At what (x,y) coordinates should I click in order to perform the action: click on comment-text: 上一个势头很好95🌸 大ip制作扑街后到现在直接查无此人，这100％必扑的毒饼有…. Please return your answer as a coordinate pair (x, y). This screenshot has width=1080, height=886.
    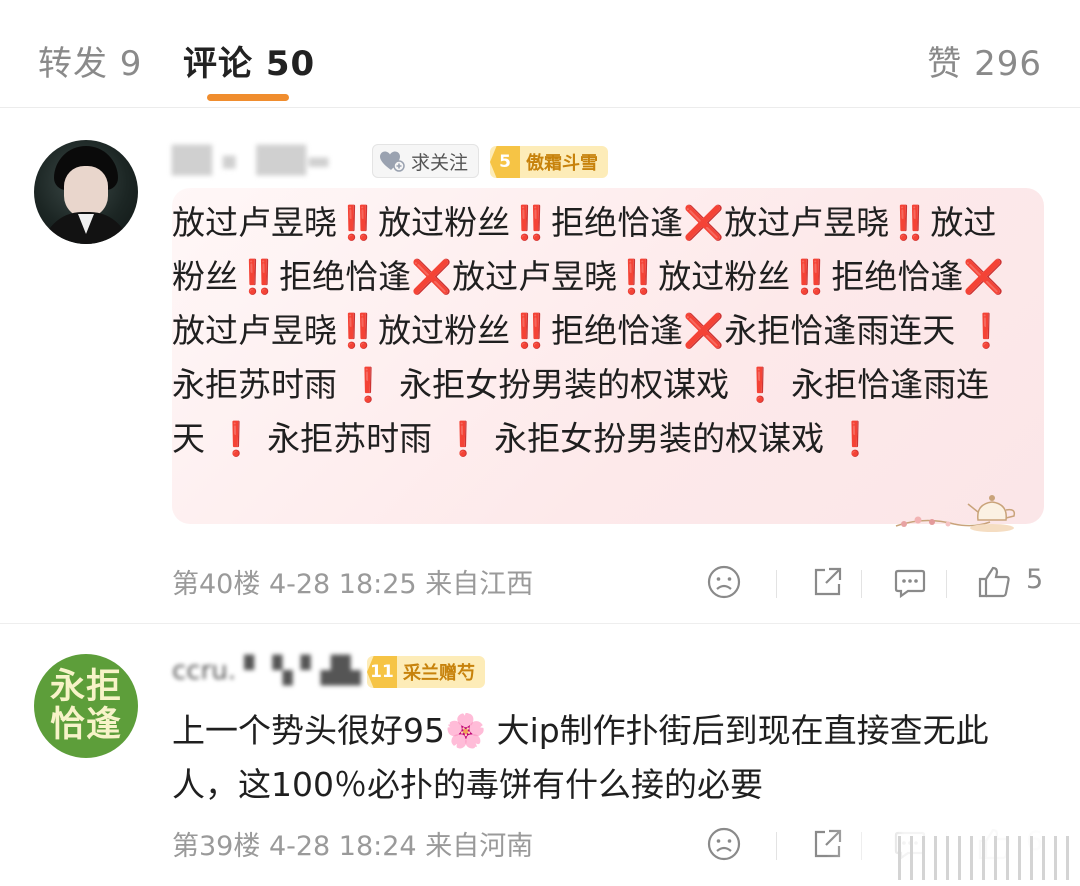
    Looking at the image, I should click on (580, 757).